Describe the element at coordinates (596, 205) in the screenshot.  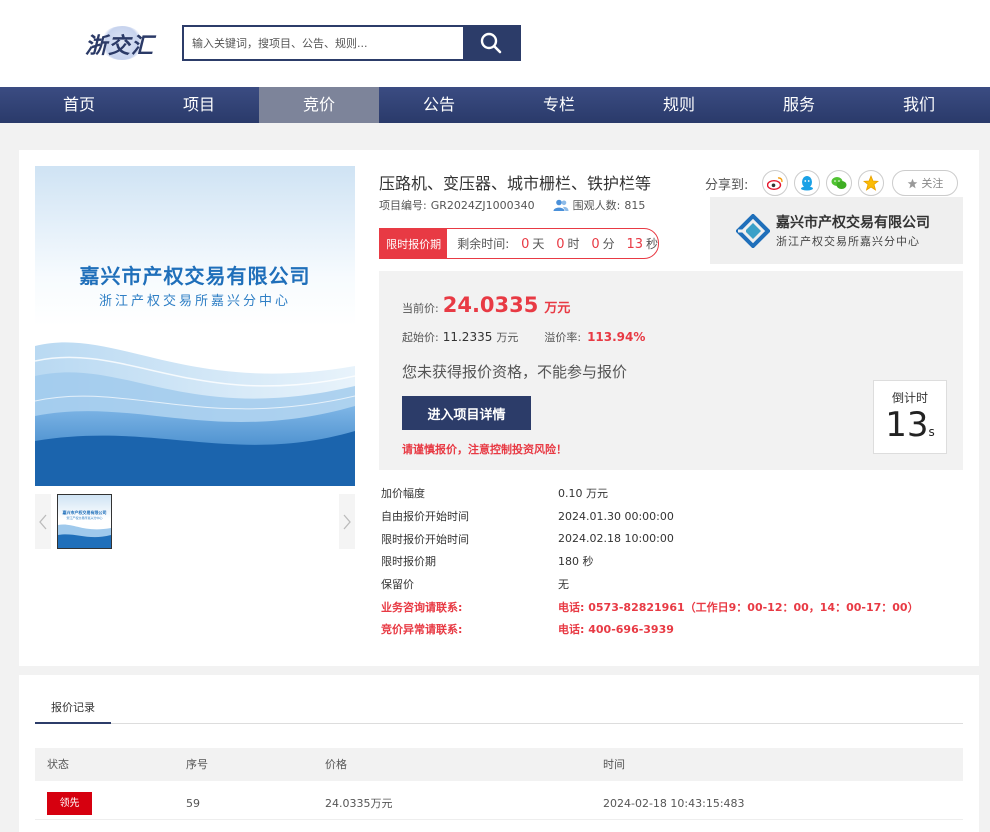
I see `viewers-label: 围观人数:` at that location.